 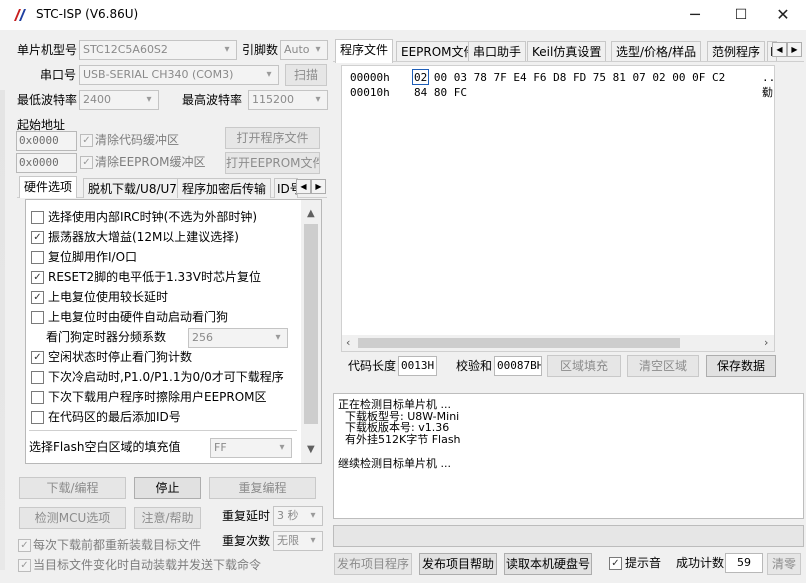 What do you see at coordinates (700, 563) in the screenshot?
I see `success-count-label: 成功计数` at bounding box center [700, 563].